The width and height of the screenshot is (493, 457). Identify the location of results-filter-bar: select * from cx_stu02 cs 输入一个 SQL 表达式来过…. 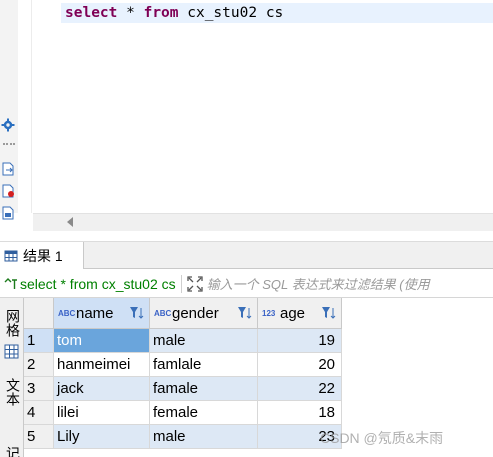
(246, 284).